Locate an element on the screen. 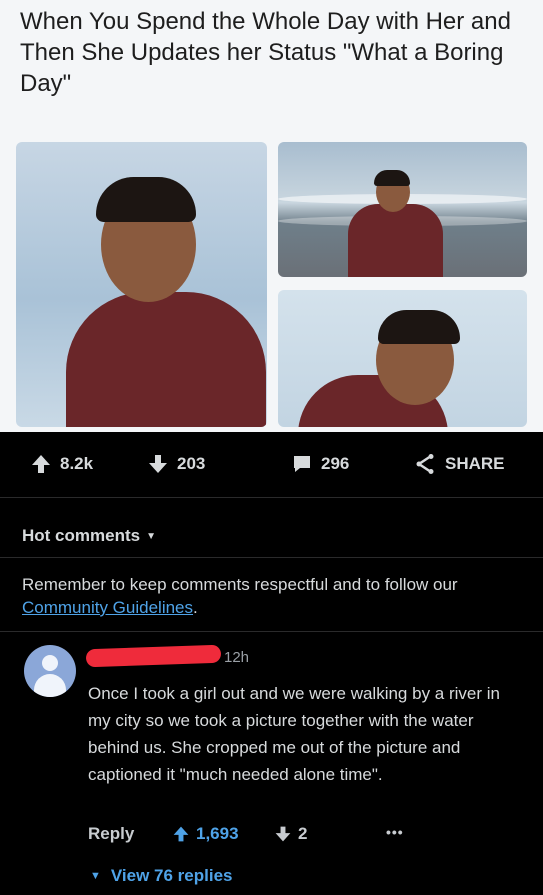  avatar is located at coordinates (50, 671).